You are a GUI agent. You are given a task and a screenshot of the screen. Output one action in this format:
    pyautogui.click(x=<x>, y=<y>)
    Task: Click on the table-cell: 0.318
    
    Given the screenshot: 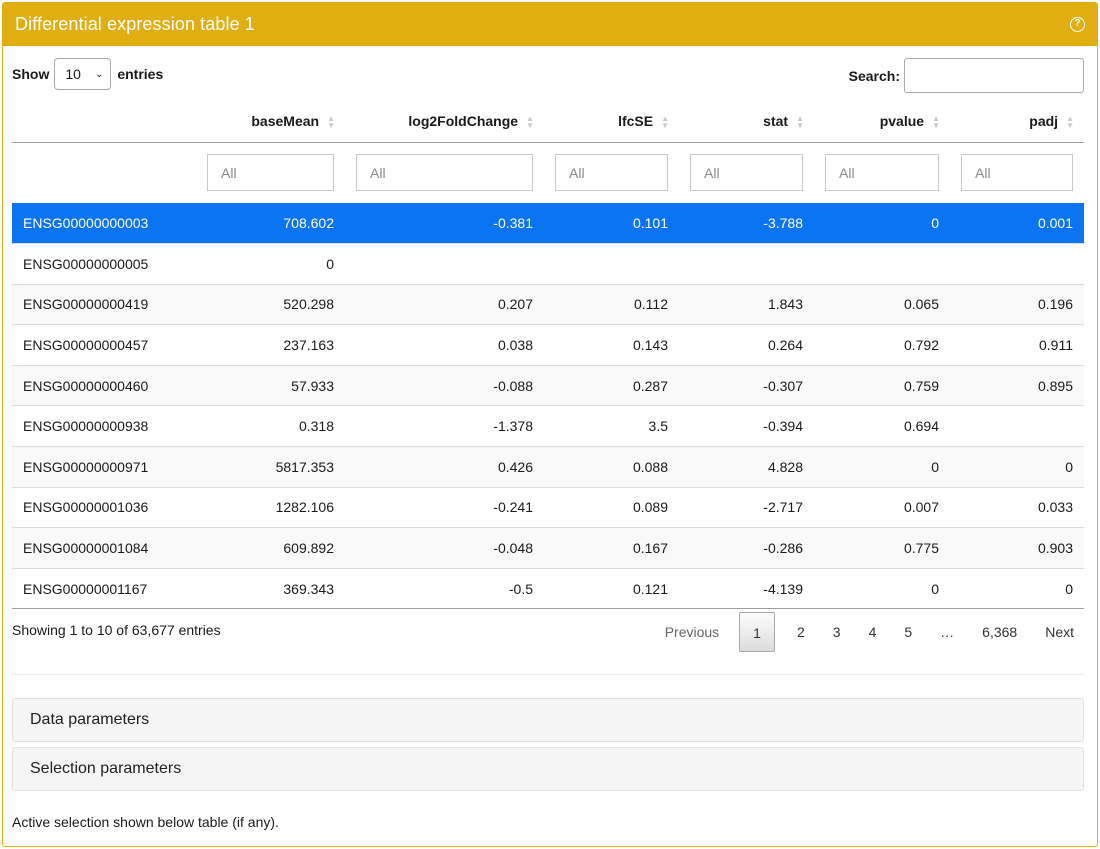 What is the action you would take?
    pyautogui.click(x=270, y=426)
    